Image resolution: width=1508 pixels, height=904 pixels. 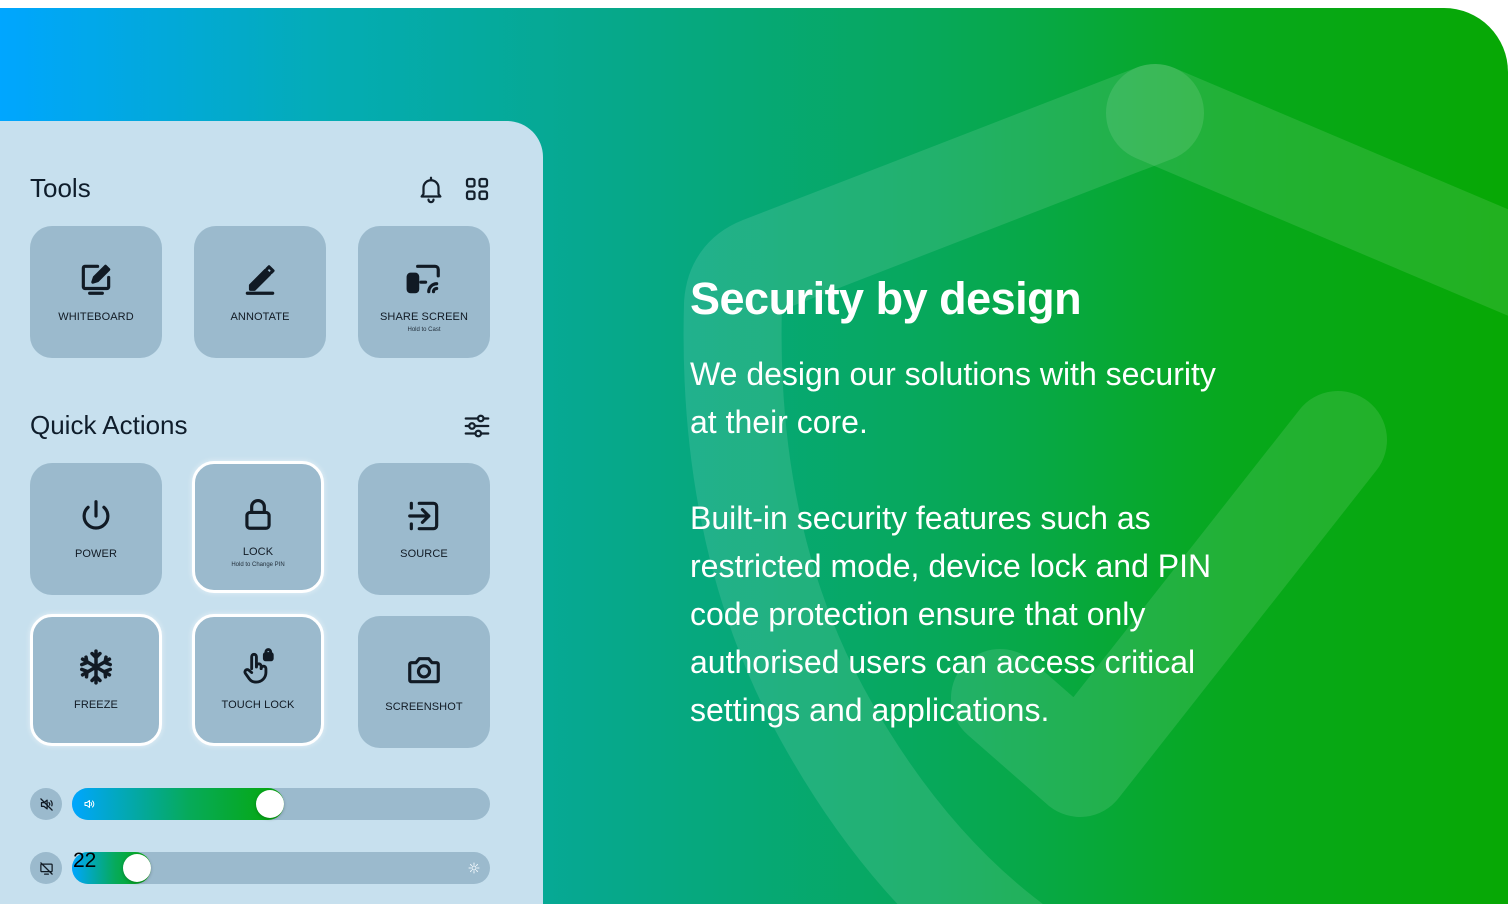 What do you see at coordinates (178, 804) in the screenshot?
I see `volume-fill` at bounding box center [178, 804].